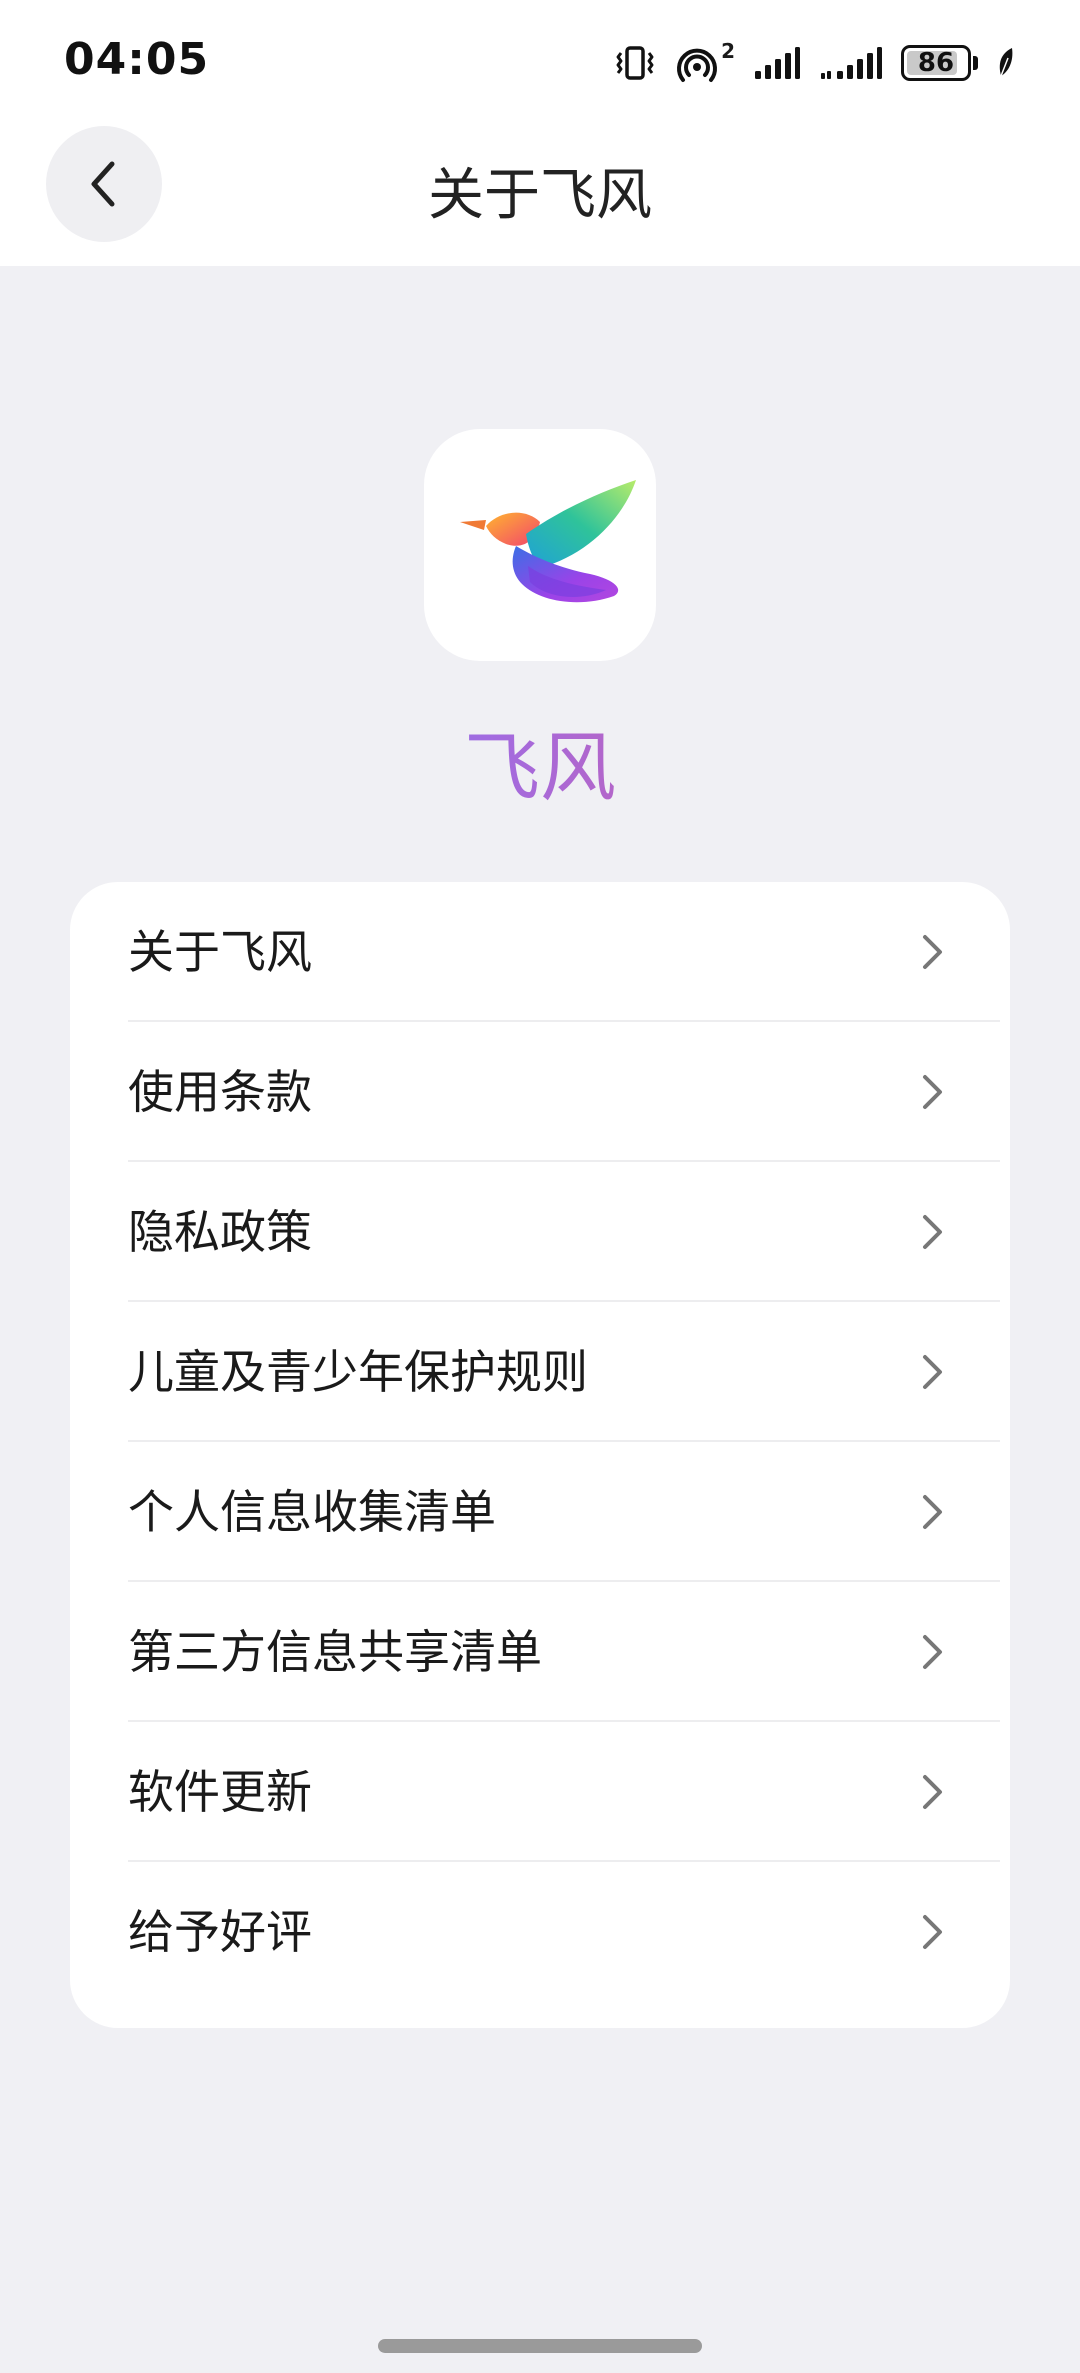 This screenshot has width=1080, height=2373. Describe the element at coordinates (540, 1092) in the screenshot. I see `menu-item-terms: 使用条款` at that location.